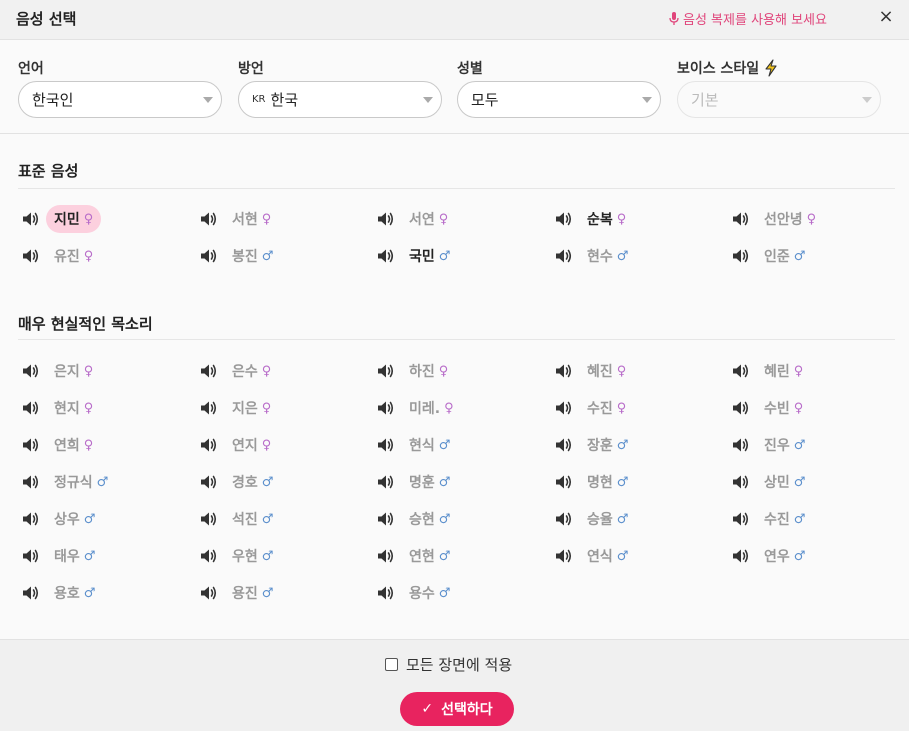  What do you see at coordinates (431, 408) in the screenshot?
I see `voice-name: 미레. ♀` at bounding box center [431, 408].